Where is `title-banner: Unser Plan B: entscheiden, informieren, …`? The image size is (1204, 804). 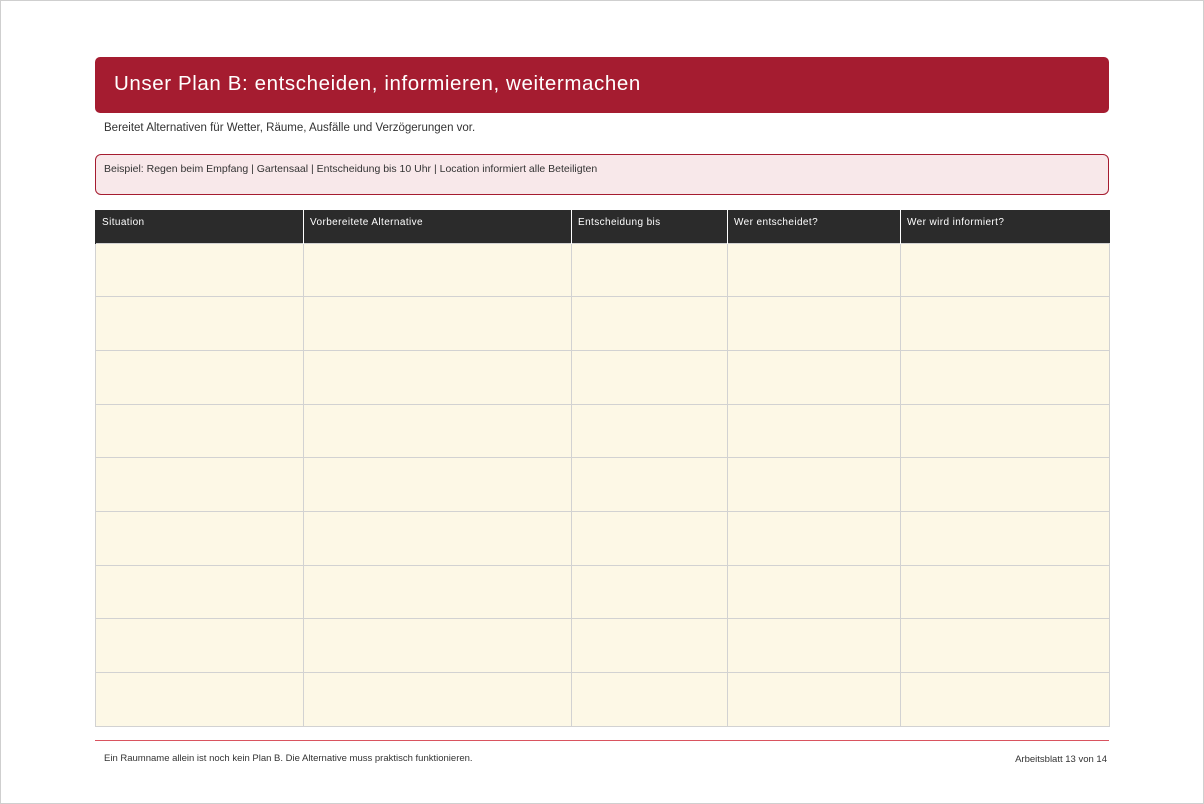
title-banner: Unser Plan B: entscheiden, informieren, … is located at coordinates (602, 85).